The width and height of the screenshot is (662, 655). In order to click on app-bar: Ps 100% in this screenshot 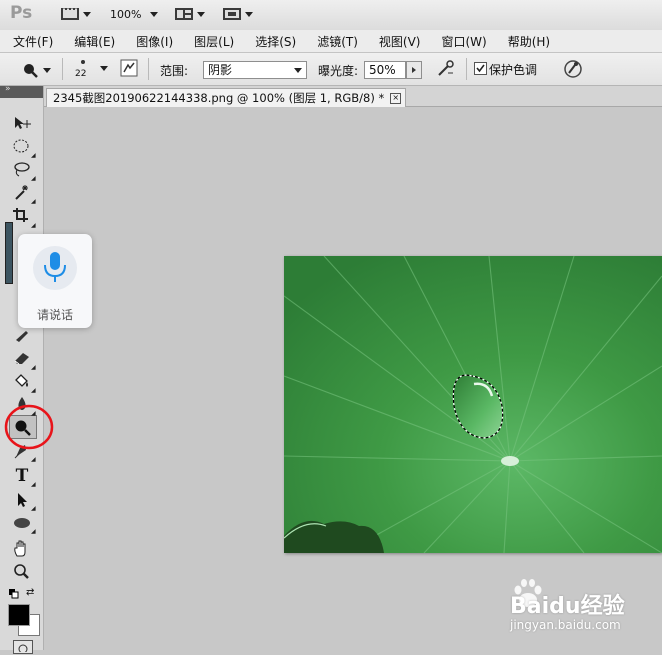, I will do `click(331, 15)`.